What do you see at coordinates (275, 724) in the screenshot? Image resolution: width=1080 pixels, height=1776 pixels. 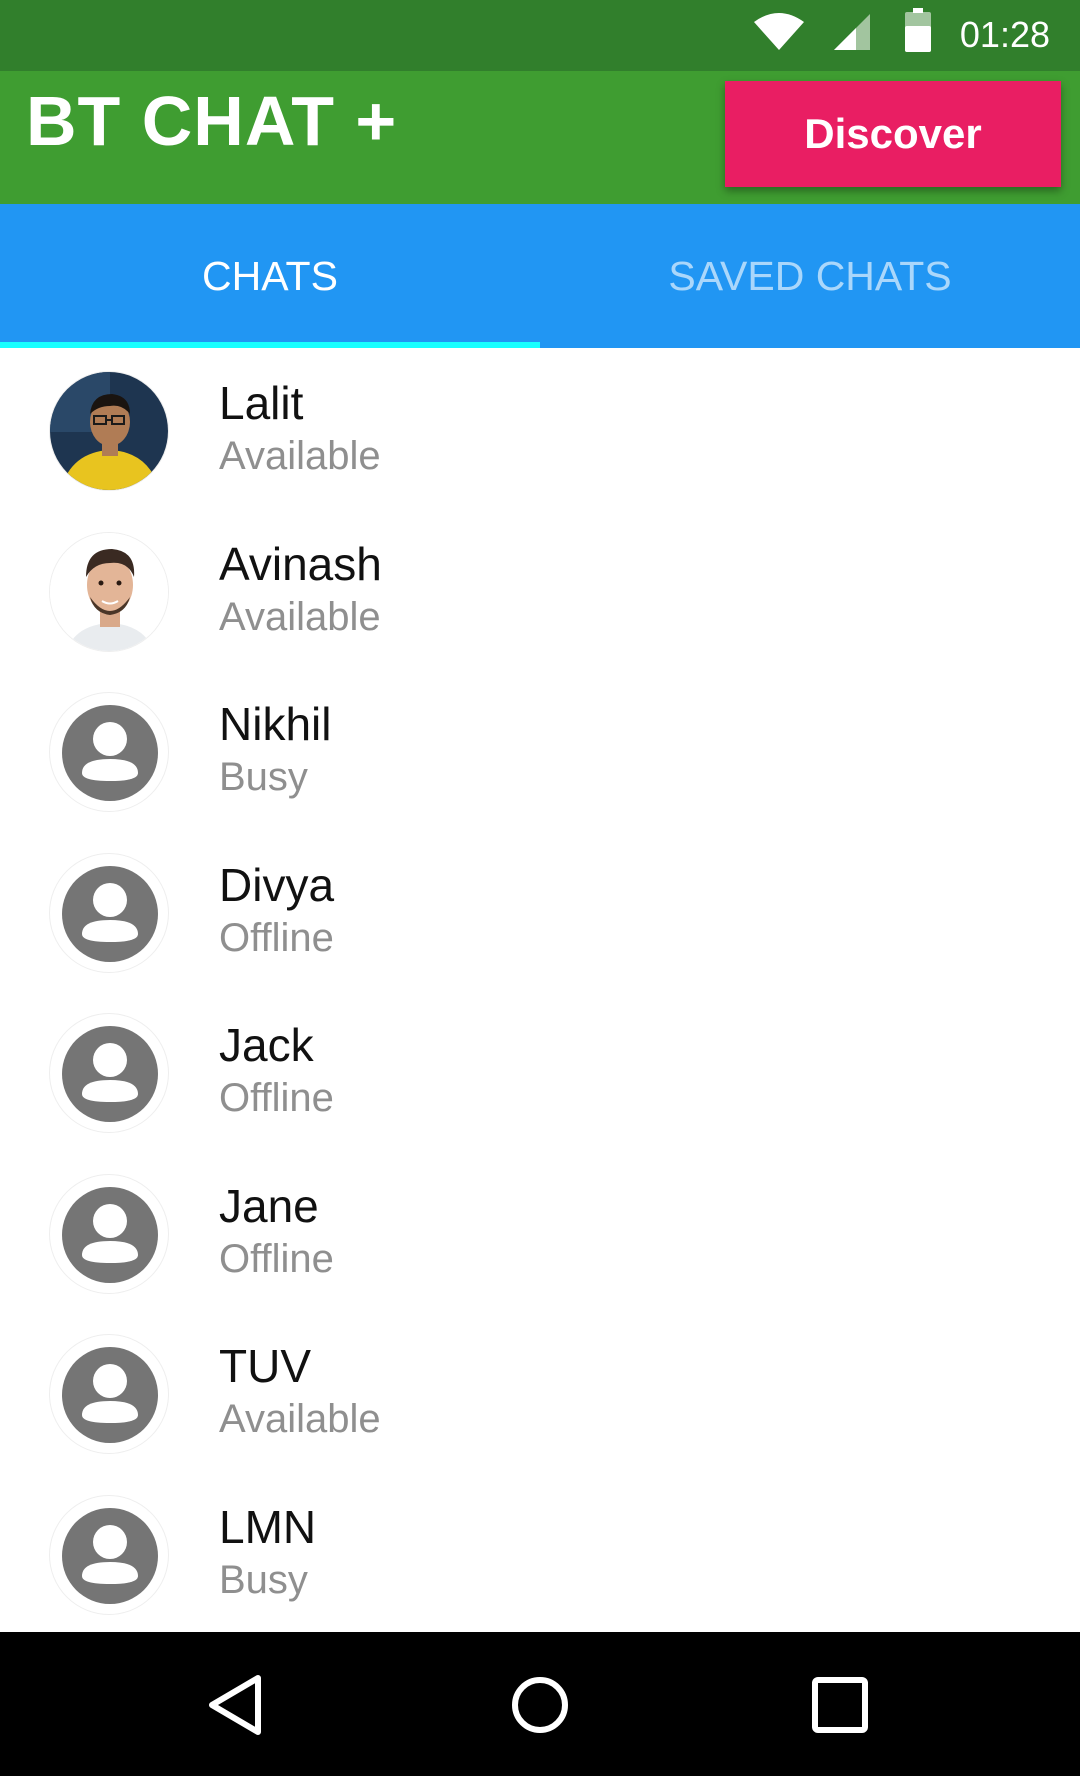 I see `contact-name: Nikhil` at bounding box center [275, 724].